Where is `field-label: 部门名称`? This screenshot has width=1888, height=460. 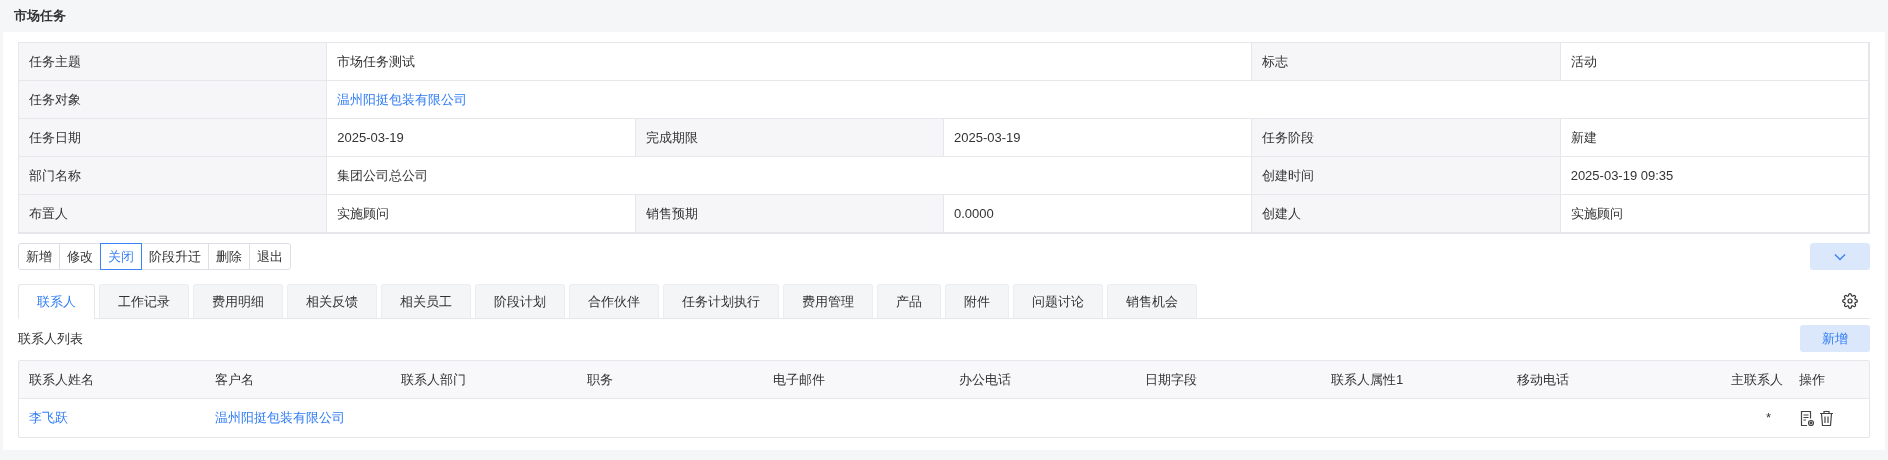
field-label: 部门名称 is located at coordinates (173, 176).